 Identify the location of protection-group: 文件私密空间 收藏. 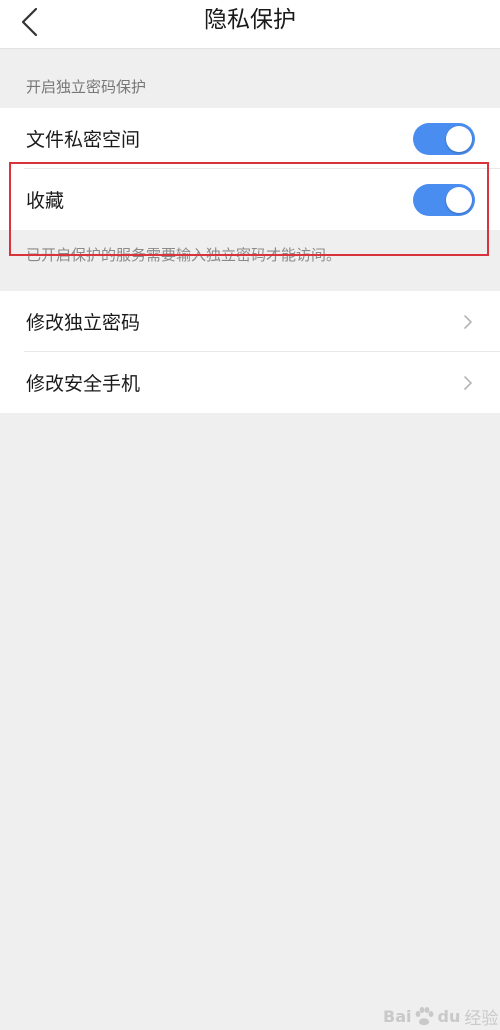
(250, 169).